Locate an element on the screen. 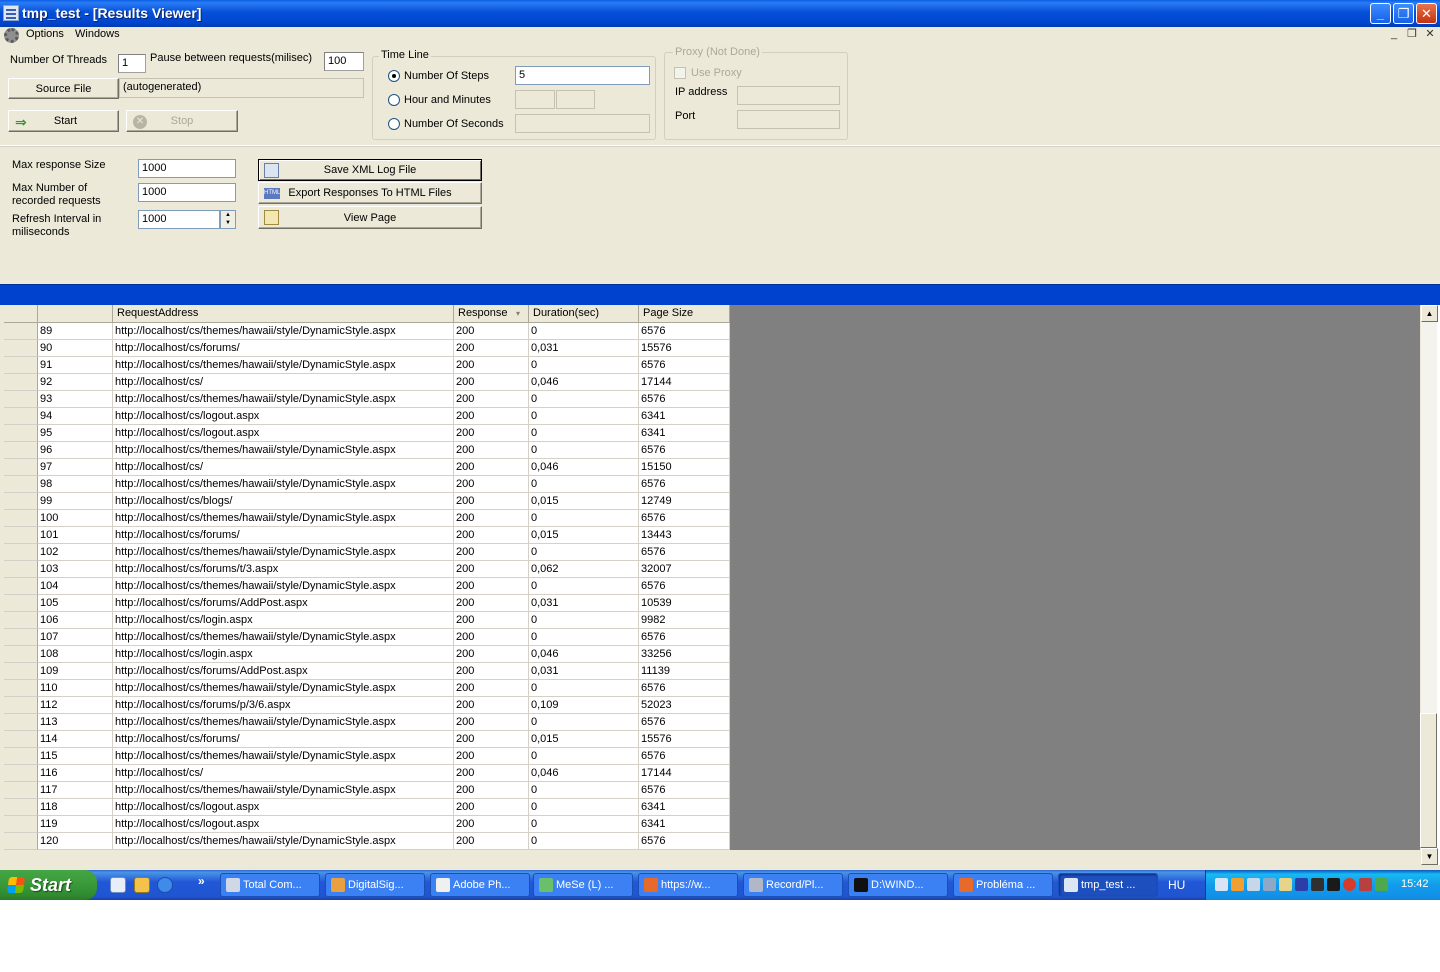 This screenshot has width=1440, height=972. stop-button: ✕ Stop is located at coordinates (182, 121).